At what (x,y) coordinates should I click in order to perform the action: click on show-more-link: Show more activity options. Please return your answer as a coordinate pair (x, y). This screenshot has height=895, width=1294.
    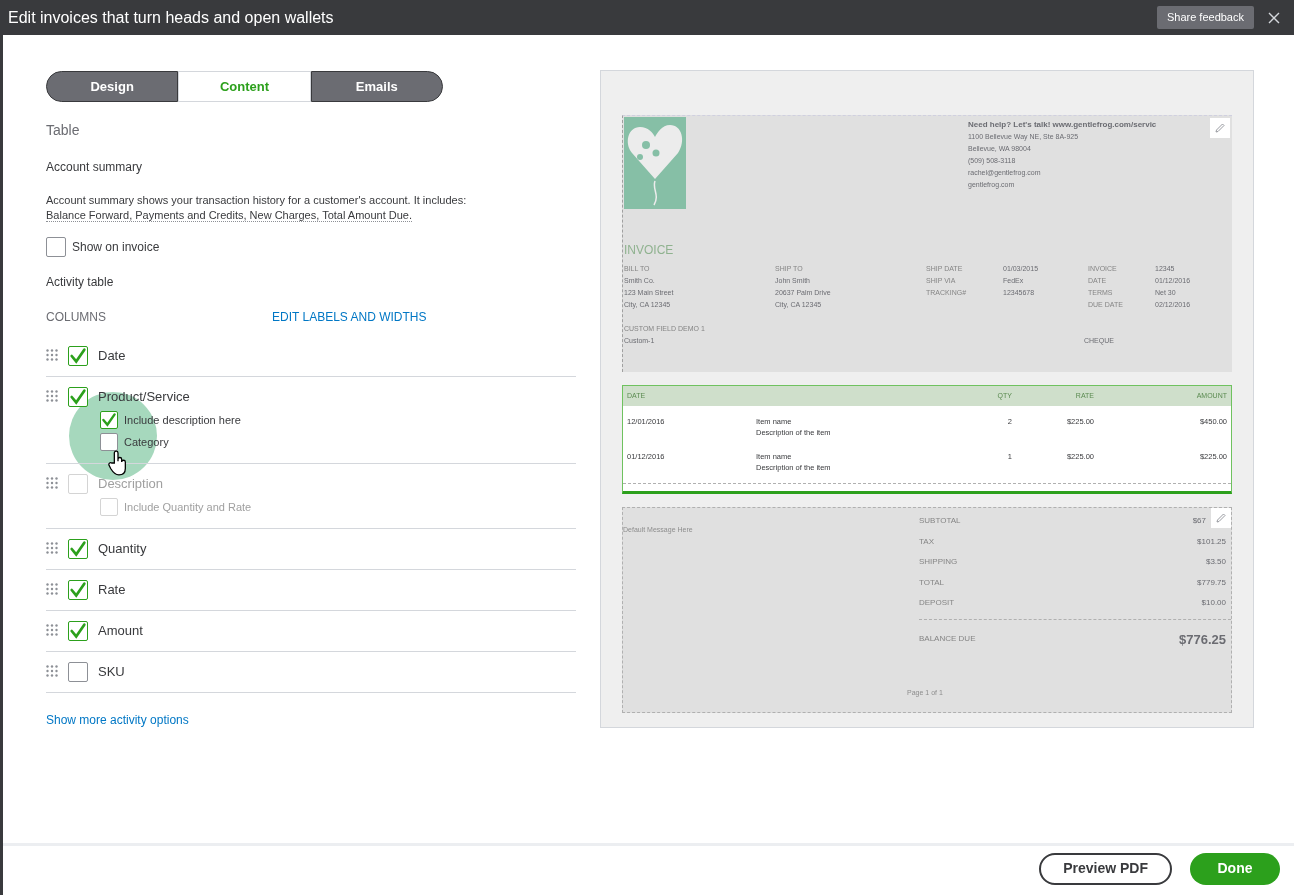
    Looking at the image, I should click on (311, 720).